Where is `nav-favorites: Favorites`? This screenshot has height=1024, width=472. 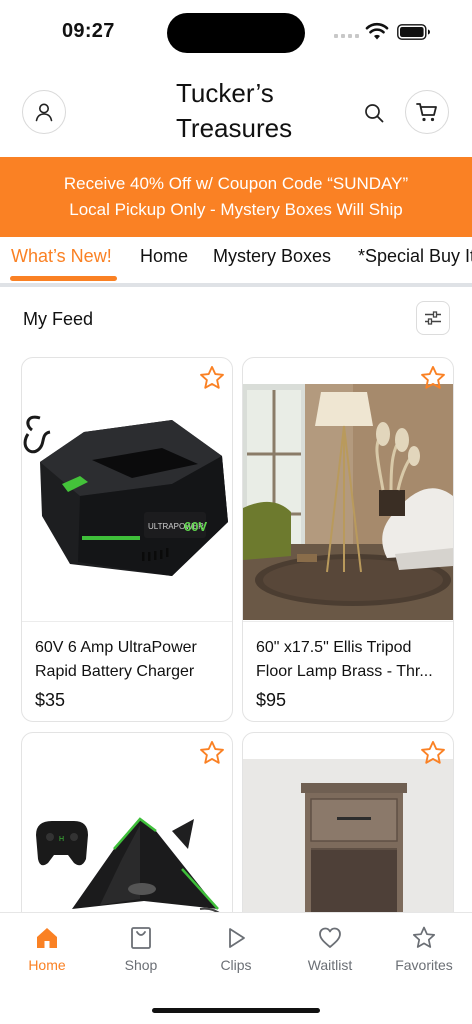 nav-favorites: Favorites is located at coordinates (424, 949).